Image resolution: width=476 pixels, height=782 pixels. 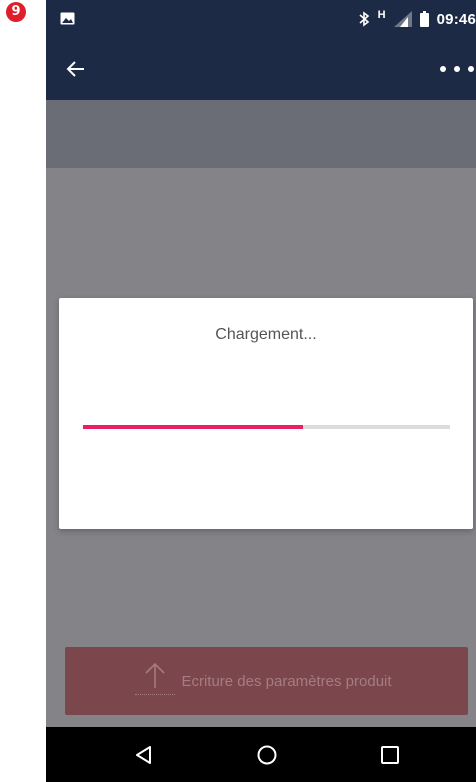 I want to click on nav-recents-icon, so click(x=390, y=755).